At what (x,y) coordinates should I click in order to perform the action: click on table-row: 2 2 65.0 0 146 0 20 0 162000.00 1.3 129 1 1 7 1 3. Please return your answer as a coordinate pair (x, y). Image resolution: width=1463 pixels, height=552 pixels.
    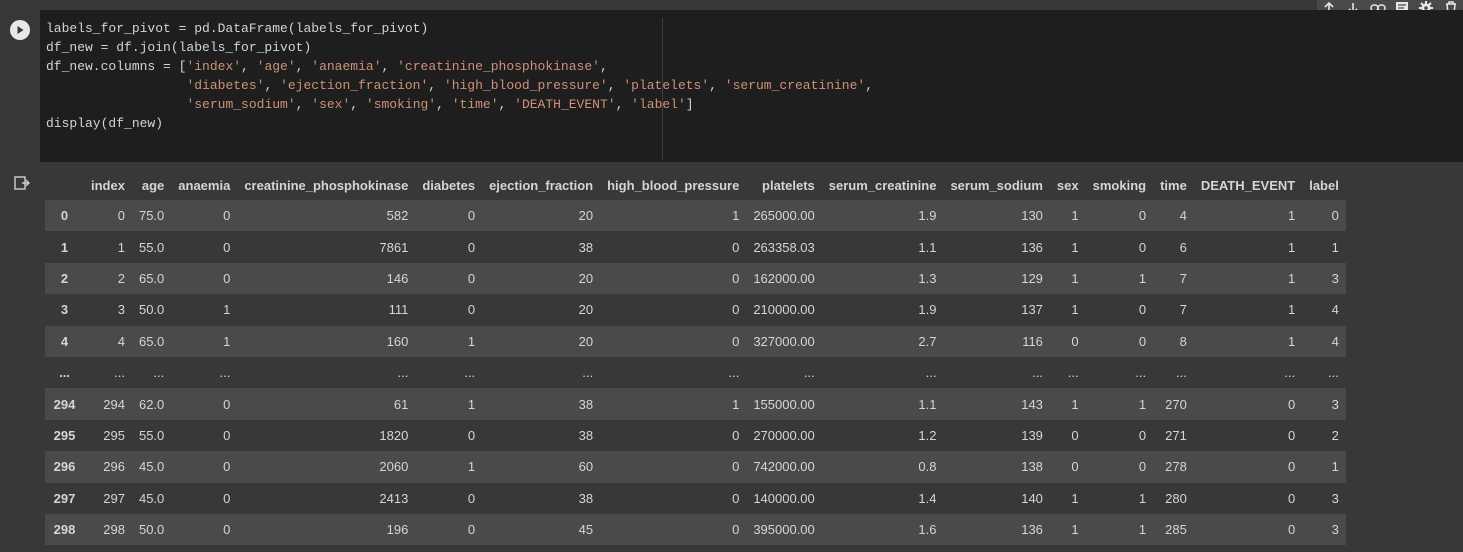
    Looking at the image, I should click on (695, 278).